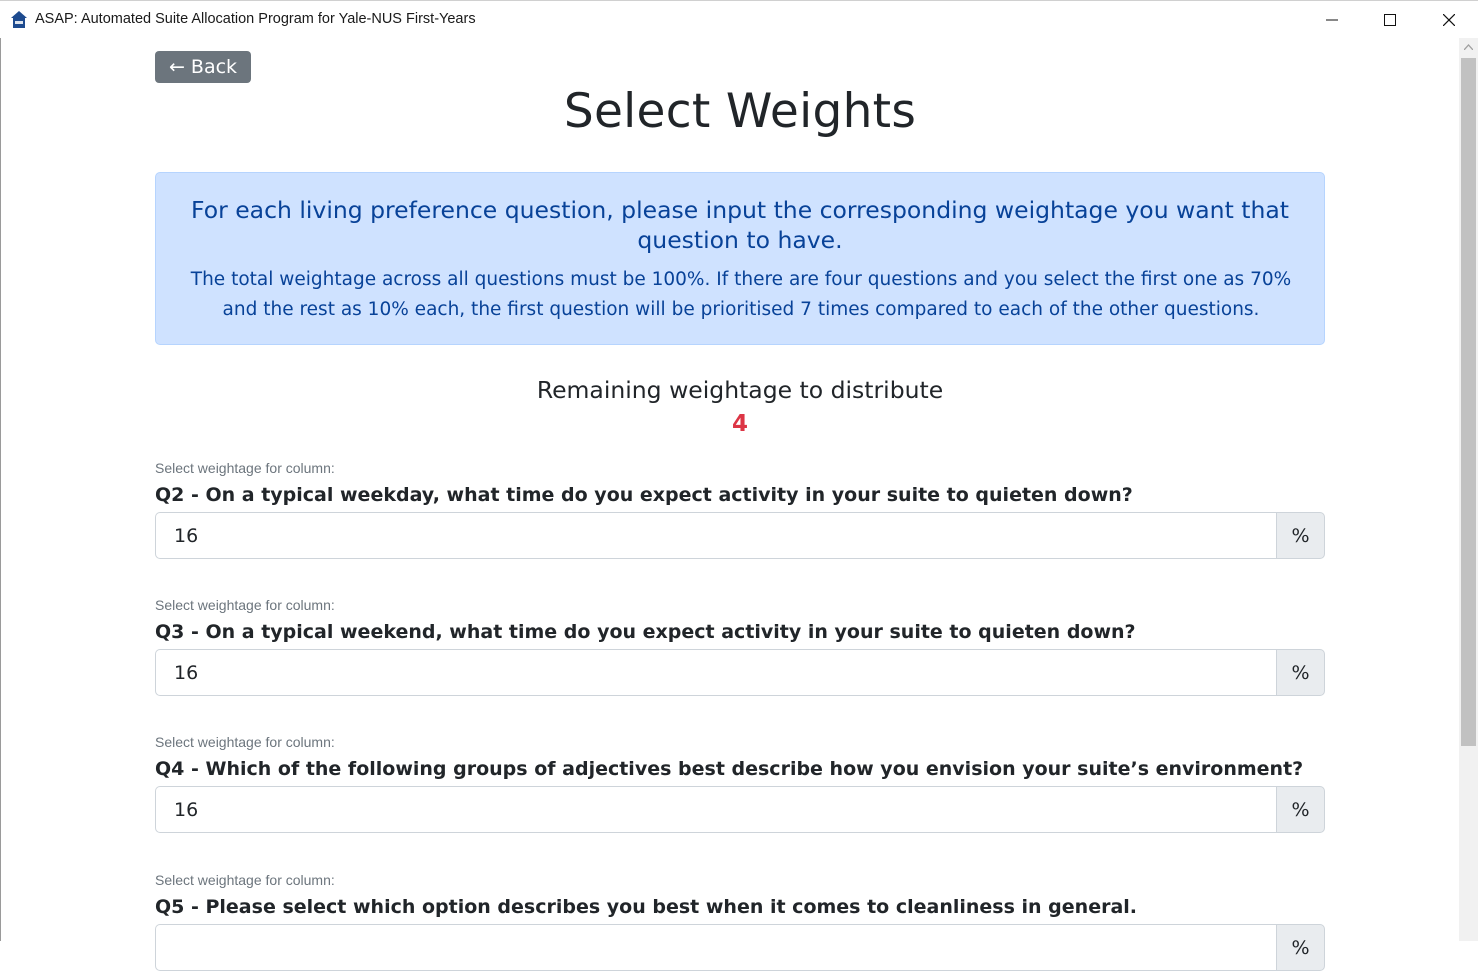  Describe the element at coordinates (716, 672) in the screenshot. I see `weight-input-q3` at that location.